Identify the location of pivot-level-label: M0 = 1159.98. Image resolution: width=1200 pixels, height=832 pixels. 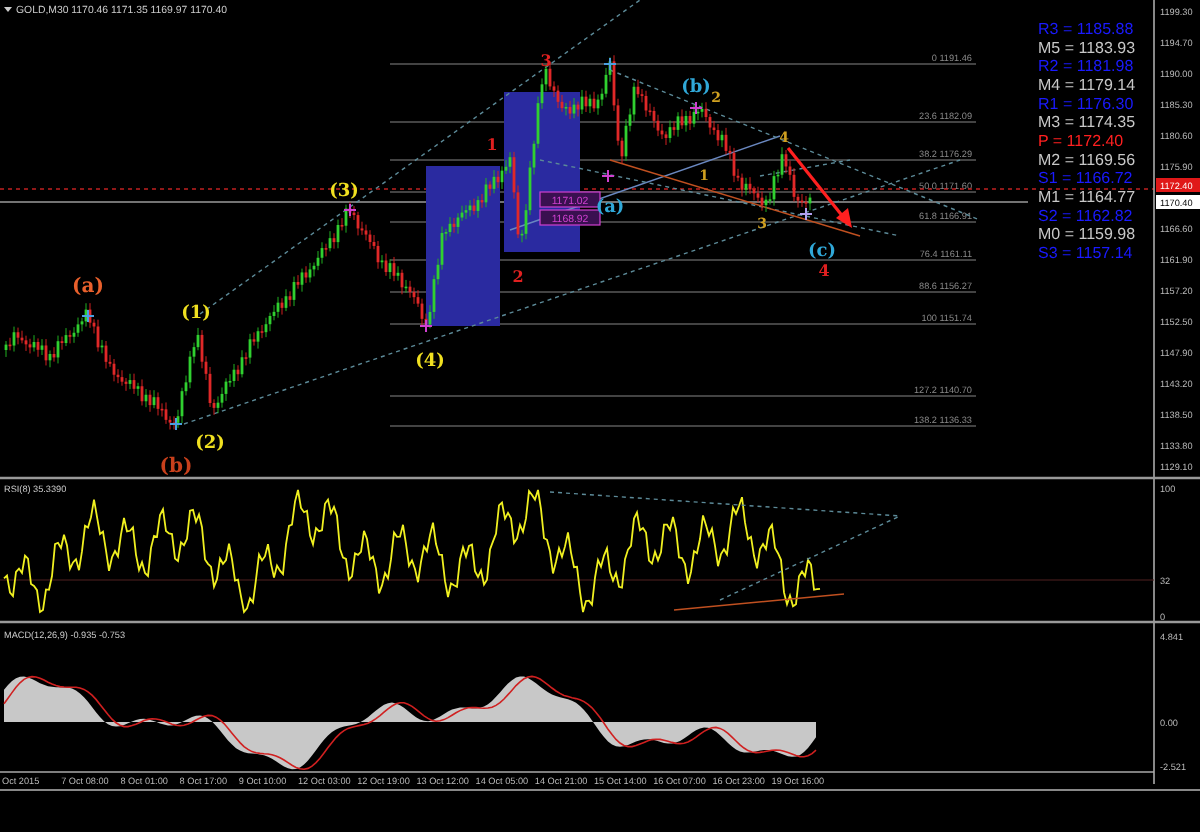
(1087, 234).